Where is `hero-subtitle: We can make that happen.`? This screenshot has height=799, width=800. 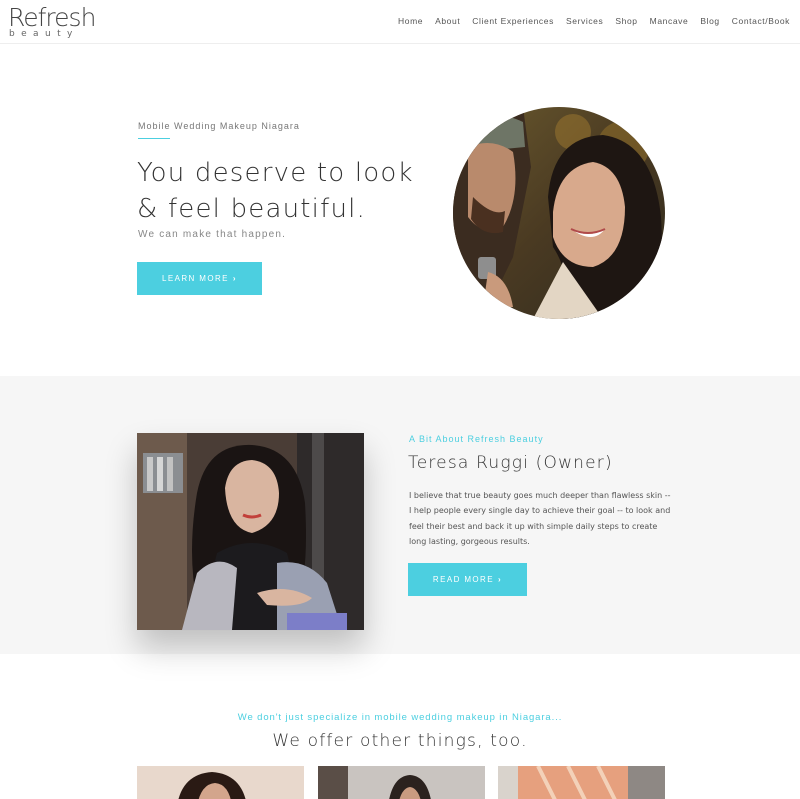 hero-subtitle: We can make that happen. is located at coordinates (212, 234).